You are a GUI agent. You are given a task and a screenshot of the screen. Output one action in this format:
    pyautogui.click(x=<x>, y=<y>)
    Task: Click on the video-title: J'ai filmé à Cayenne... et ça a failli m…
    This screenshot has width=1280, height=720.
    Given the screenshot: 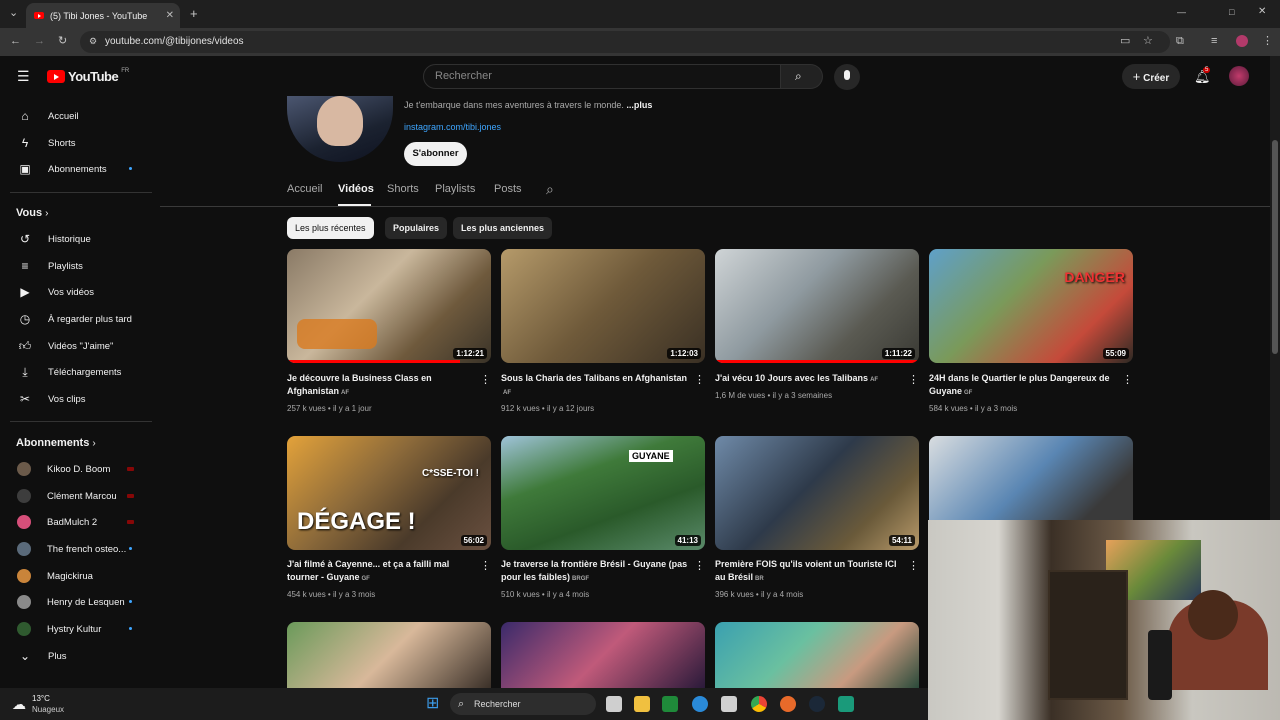 What is the action you would take?
    pyautogui.click(x=382, y=572)
    